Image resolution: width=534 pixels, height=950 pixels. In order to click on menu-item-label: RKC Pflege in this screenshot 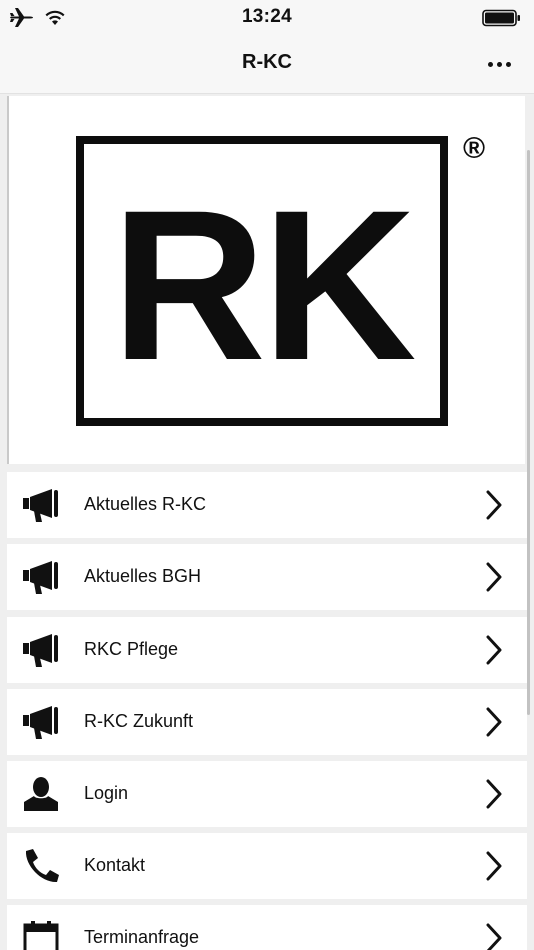, I will do `click(131, 649)`.